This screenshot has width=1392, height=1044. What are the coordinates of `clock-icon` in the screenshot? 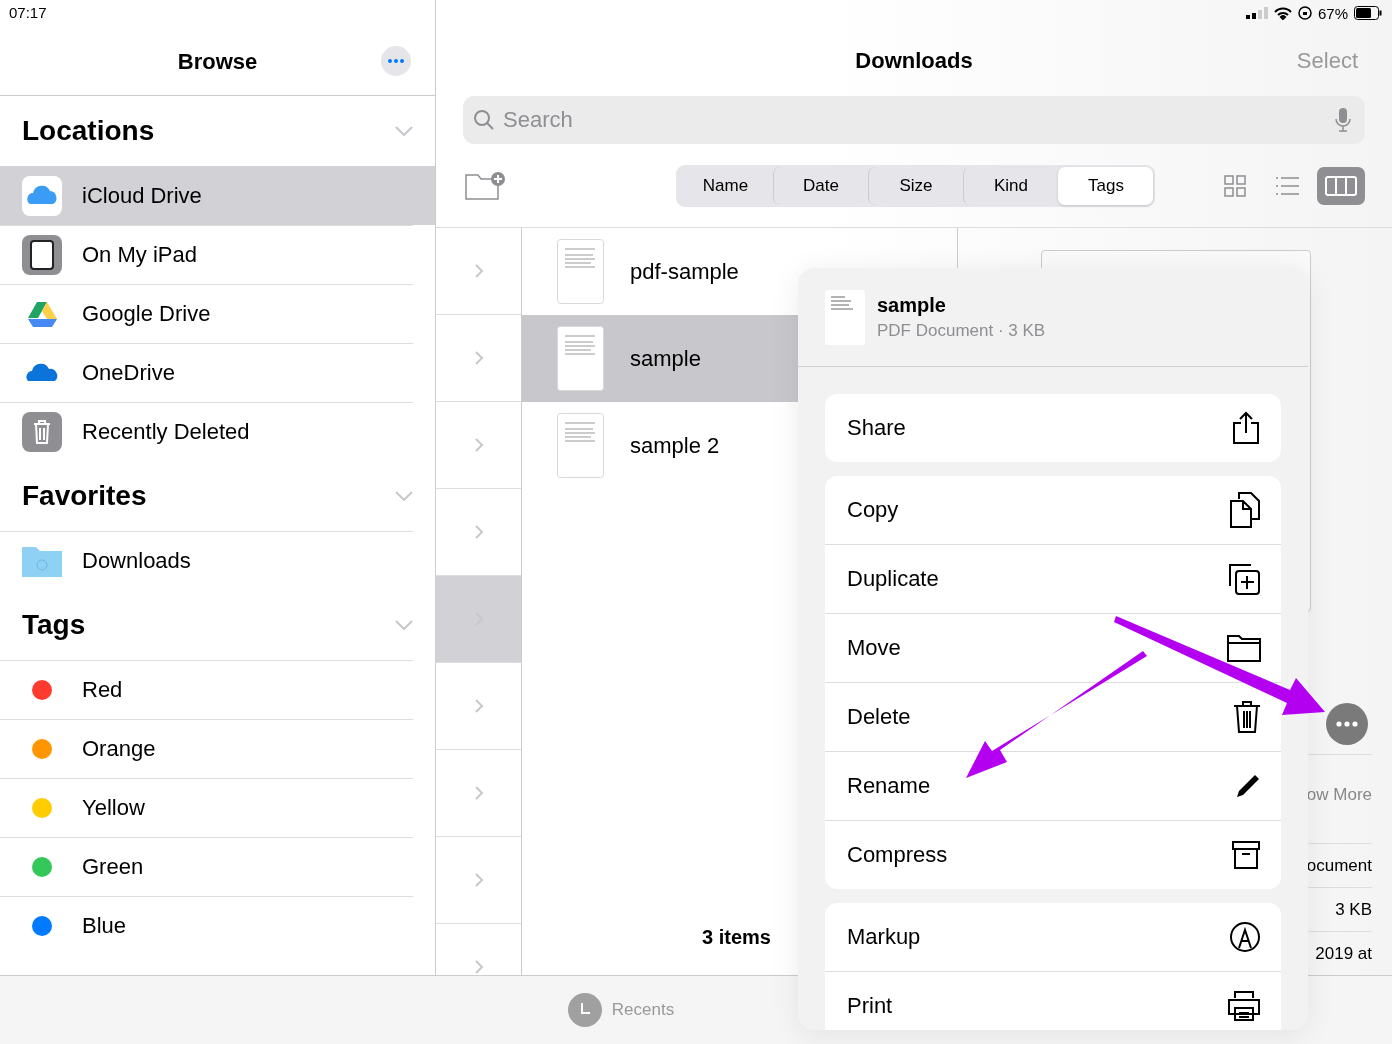 It's located at (584, 1010).